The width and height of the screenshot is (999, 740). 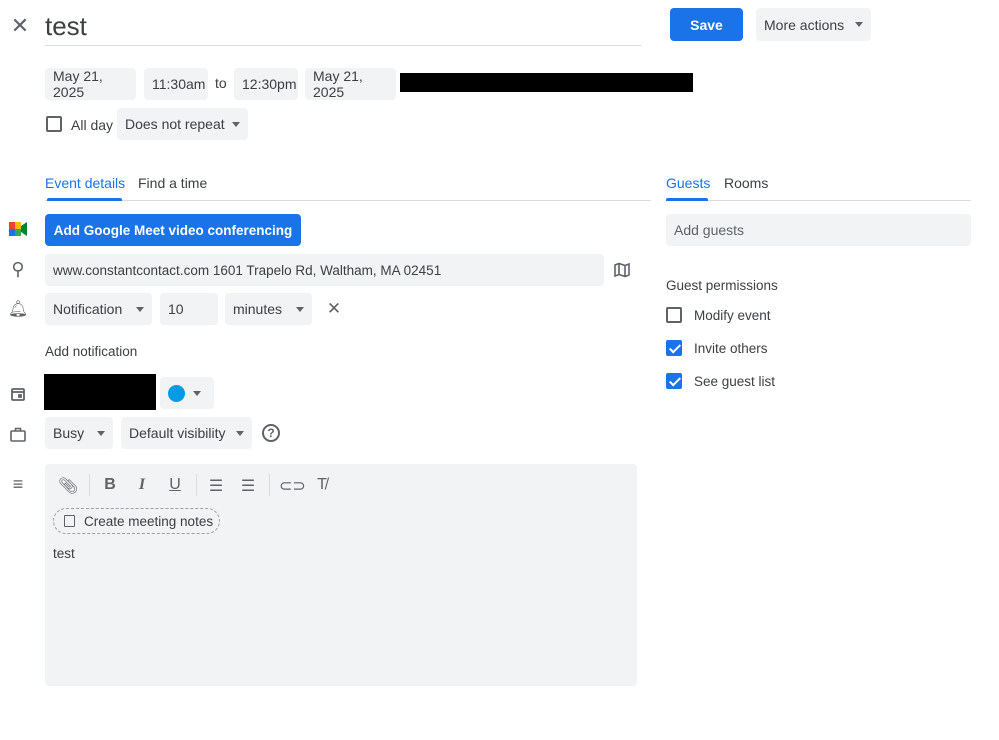 What do you see at coordinates (258, 309) in the screenshot?
I see `notification-unit: minutes` at bounding box center [258, 309].